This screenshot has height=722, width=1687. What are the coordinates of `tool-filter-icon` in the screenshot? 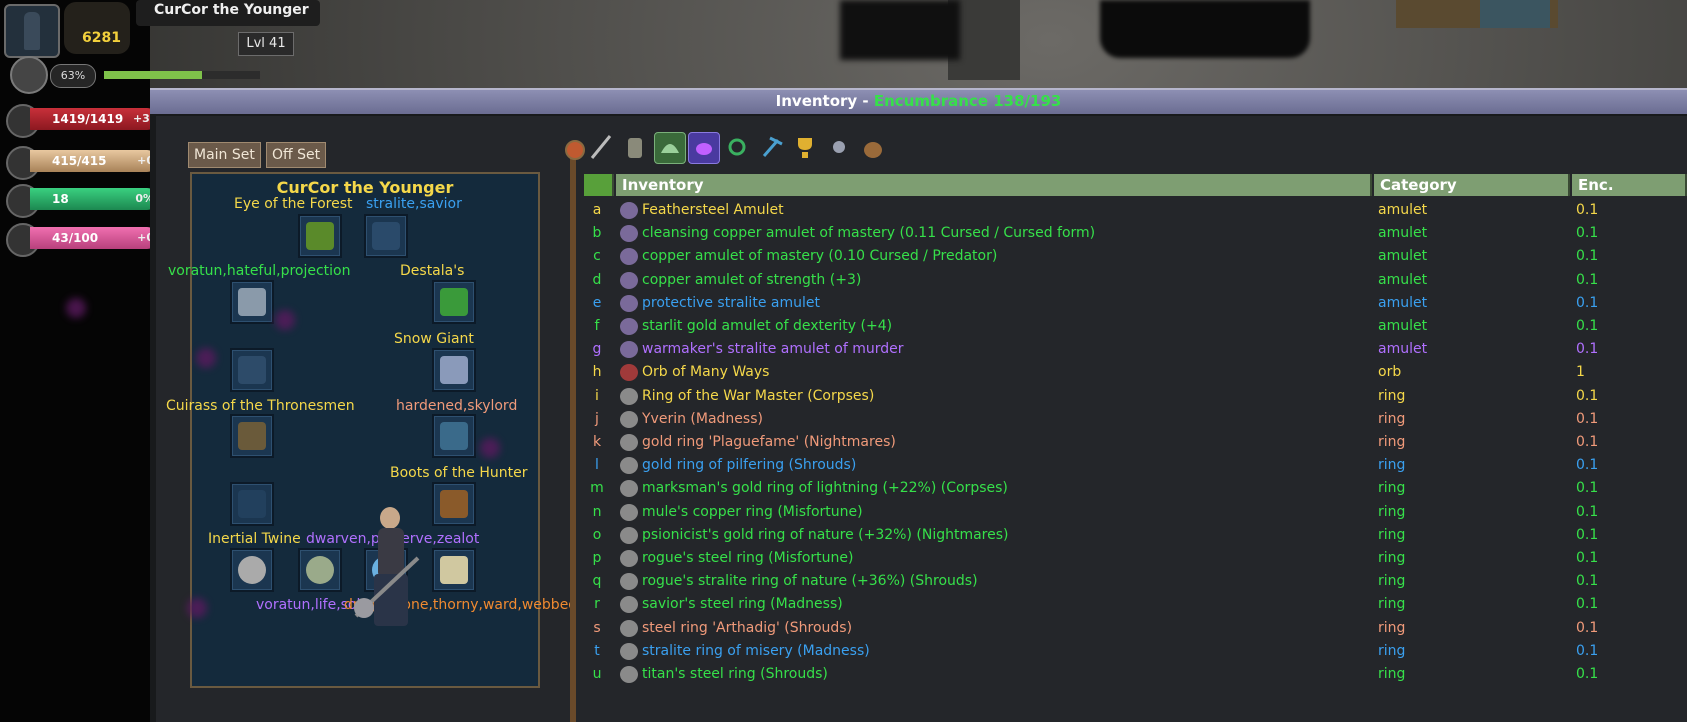 It's located at (771, 147).